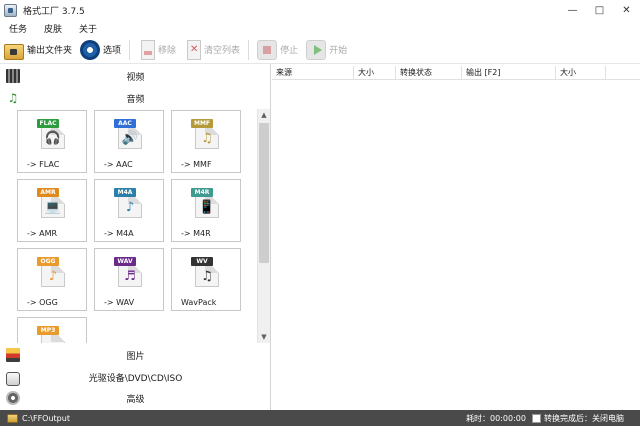 Image resolution: width=640 pixels, height=426 pixels. I want to click on laptop-icon: 💻, so click(53, 207).